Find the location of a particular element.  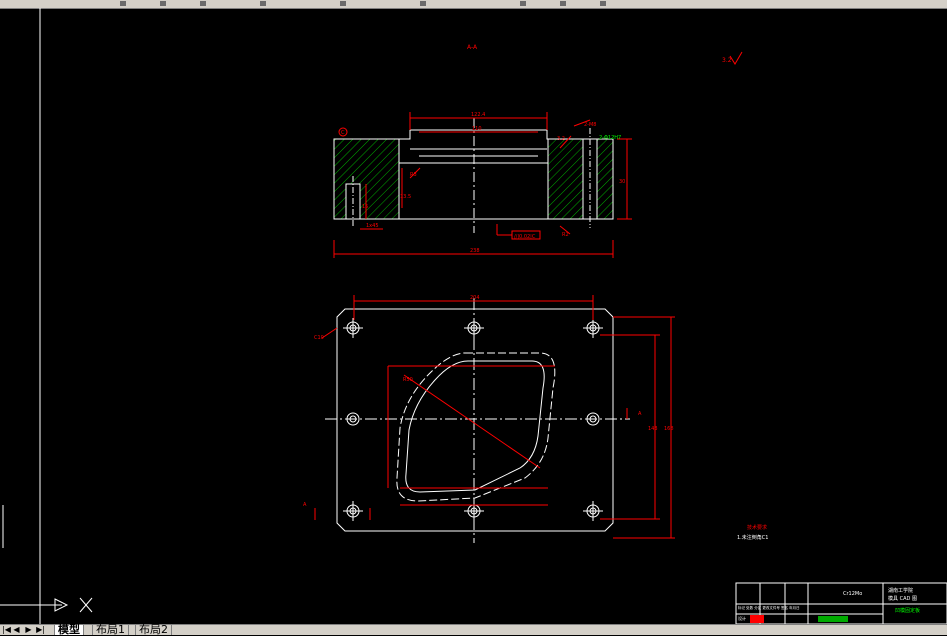

ucs-icon is located at coordinates (46, 559).